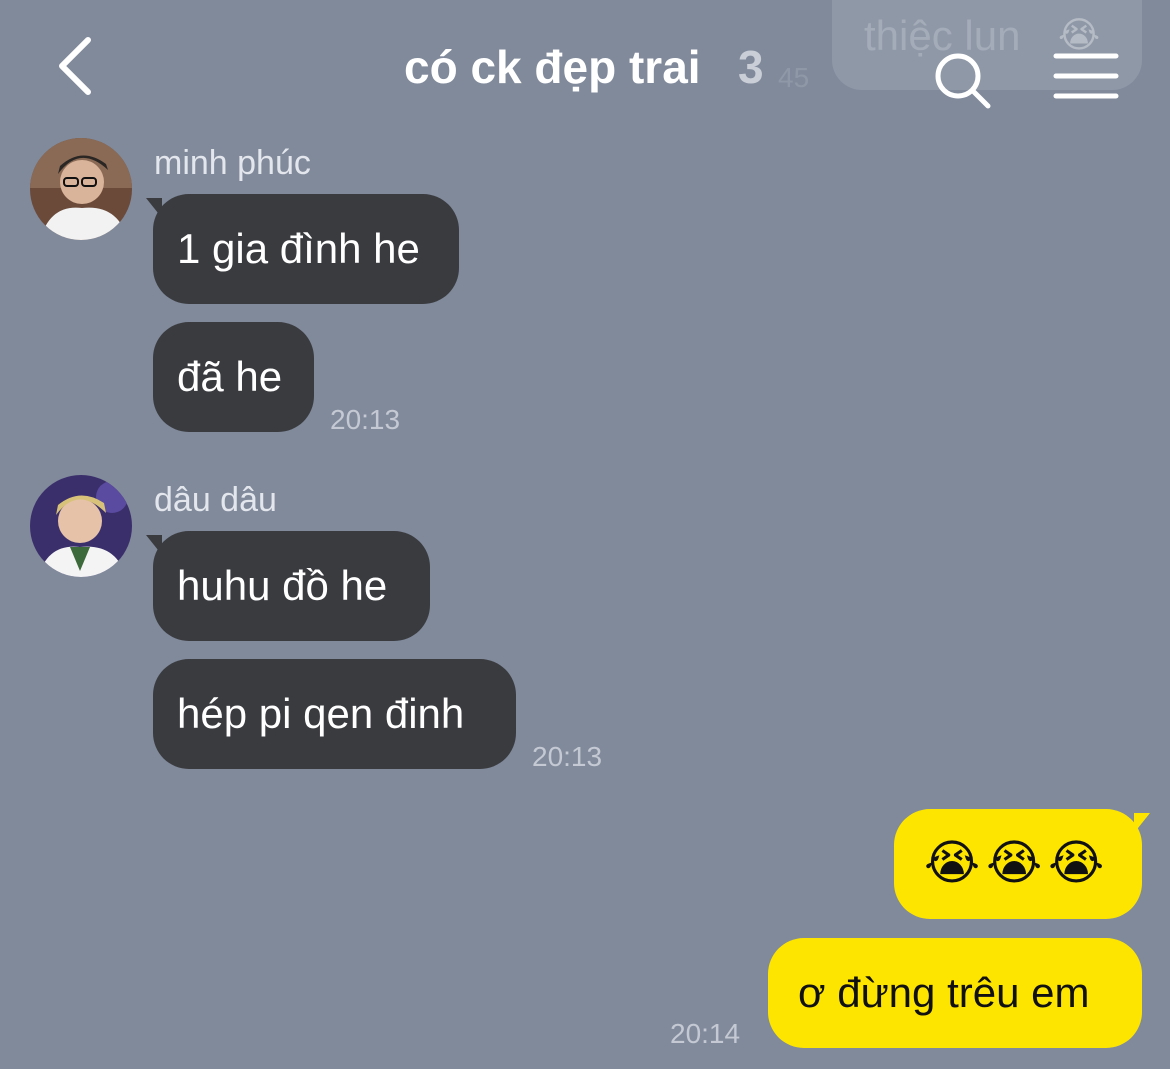 The height and width of the screenshot is (1069, 1170). I want to click on sender-name-minh-phuc: minh phúc, so click(232, 163).